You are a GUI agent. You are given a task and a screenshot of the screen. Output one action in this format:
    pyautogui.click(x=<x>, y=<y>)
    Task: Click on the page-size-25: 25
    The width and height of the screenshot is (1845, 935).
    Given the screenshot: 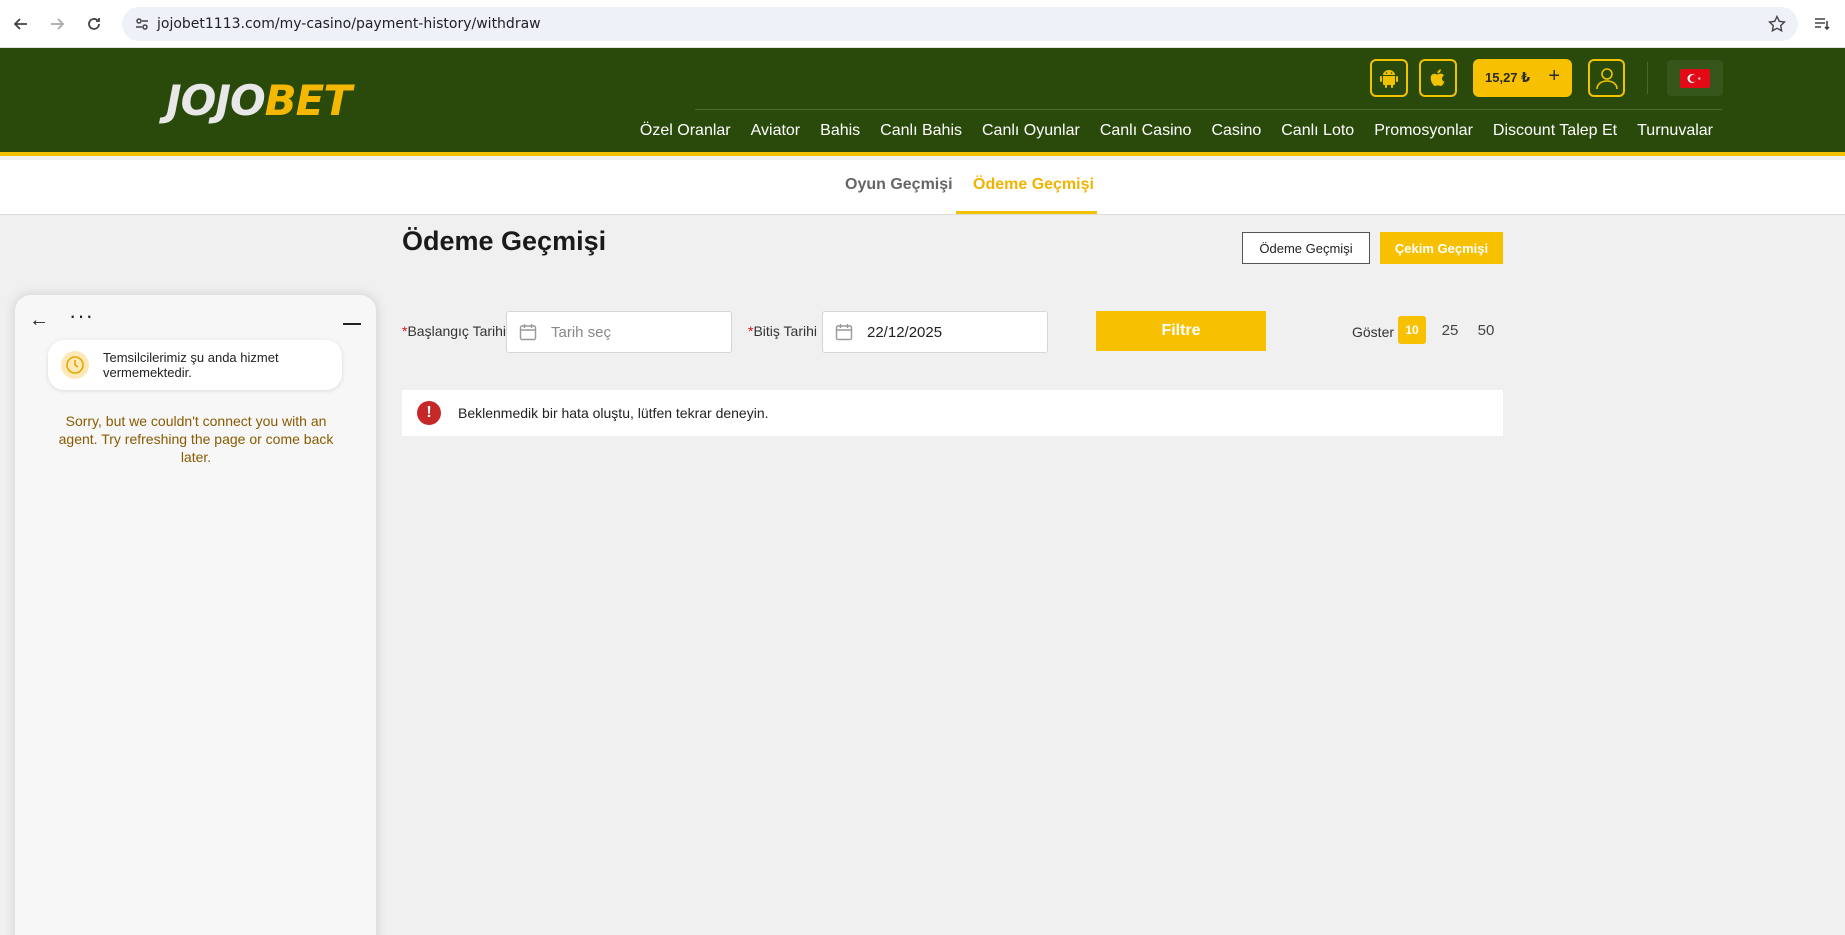 What is the action you would take?
    pyautogui.click(x=1450, y=330)
    